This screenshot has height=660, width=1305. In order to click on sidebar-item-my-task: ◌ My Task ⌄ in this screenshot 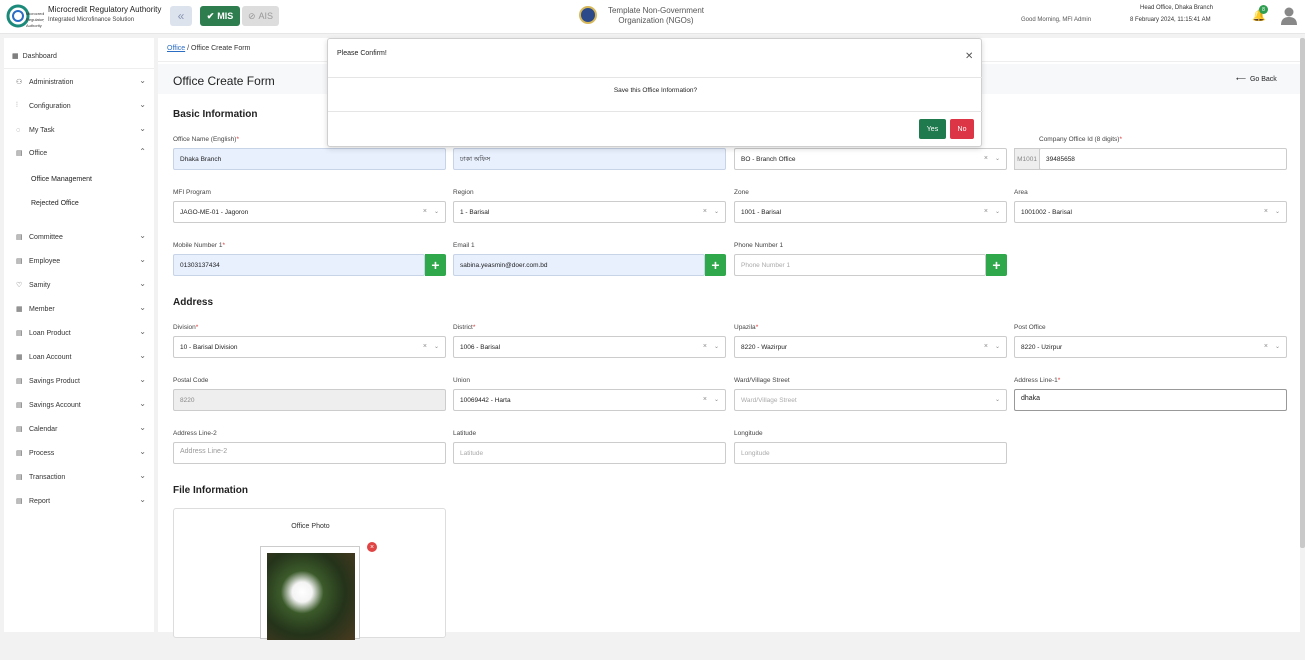, I will do `click(81, 130)`.